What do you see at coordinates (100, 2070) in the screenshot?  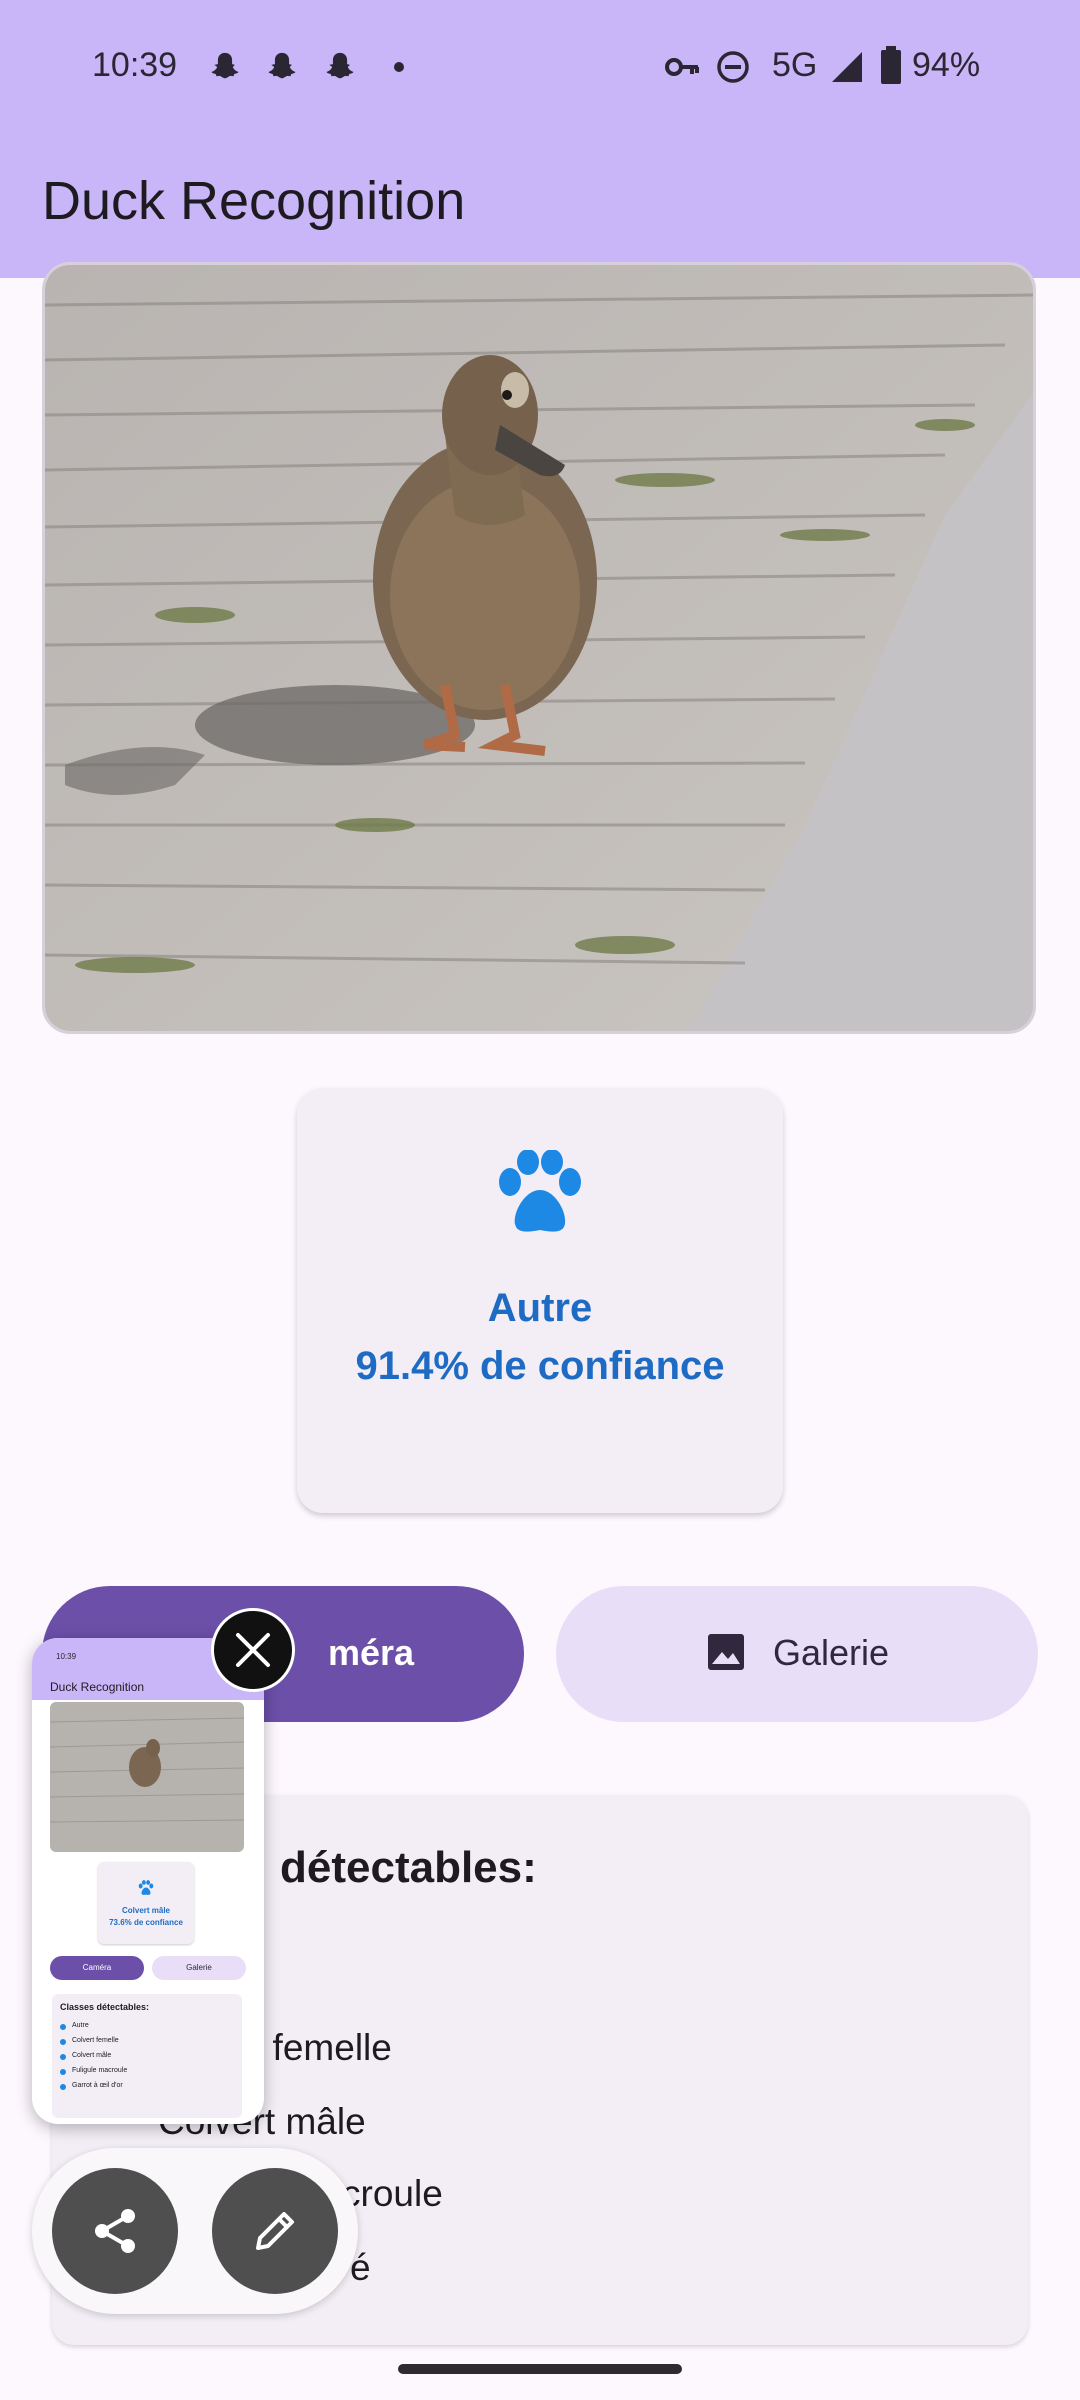 I see `preview-class-item: Fuligule macroule` at bounding box center [100, 2070].